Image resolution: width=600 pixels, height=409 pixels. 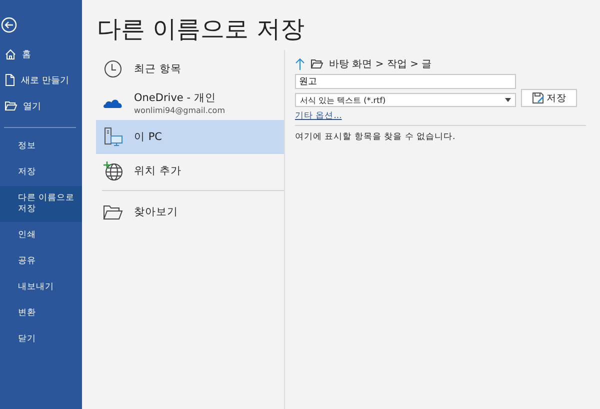 What do you see at coordinates (538, 98) in the screenshot?
I see `save-icon` at bounding box center [538, 98].